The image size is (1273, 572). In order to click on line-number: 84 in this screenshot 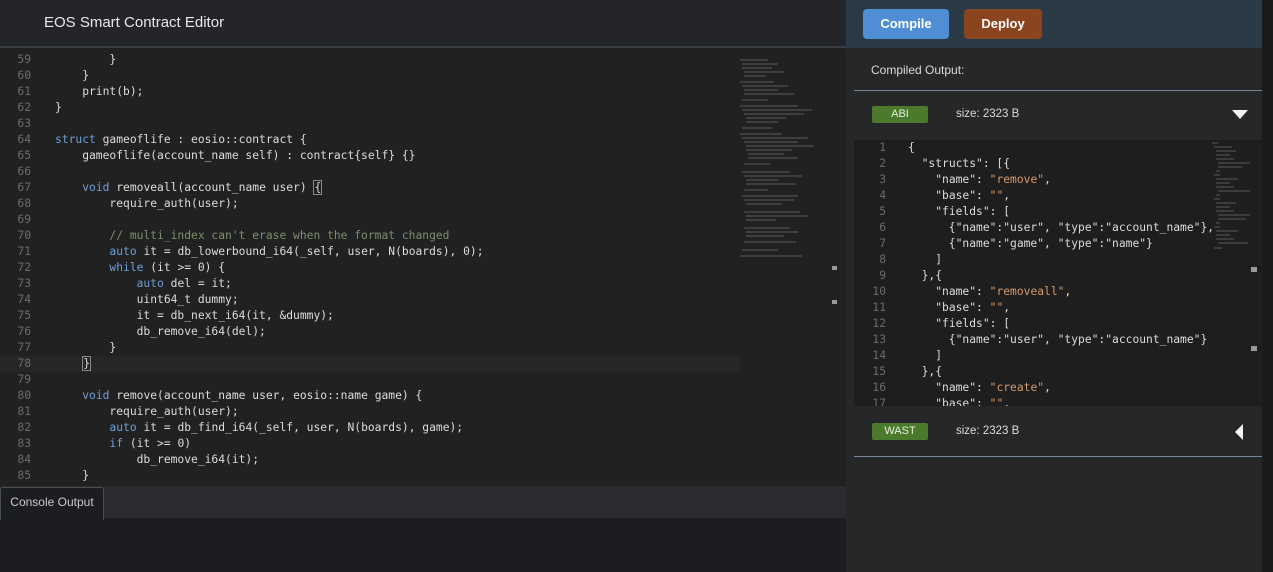, I will do `click(24, 459)`.